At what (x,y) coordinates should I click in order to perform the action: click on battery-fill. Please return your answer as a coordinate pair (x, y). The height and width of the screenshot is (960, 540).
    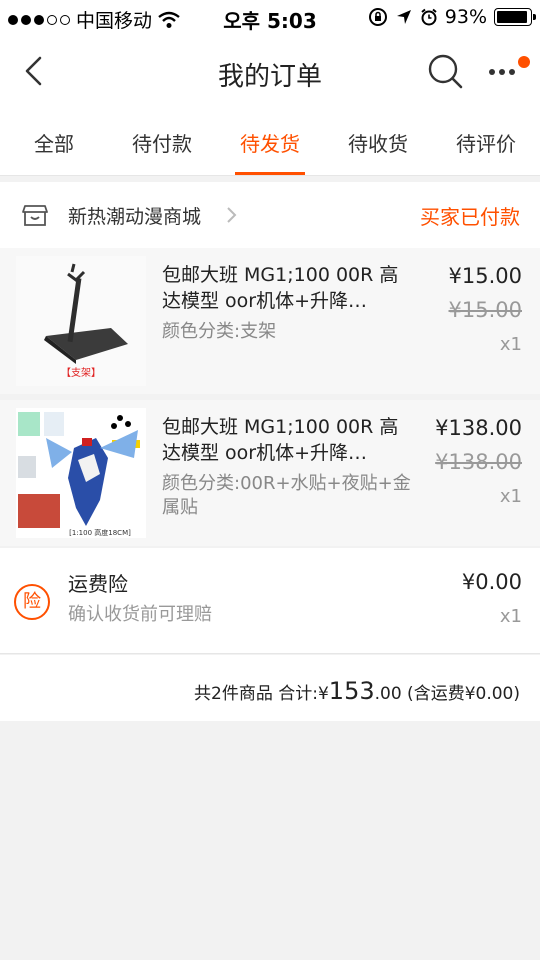
    Looking at the image, I should click on (512, 17).